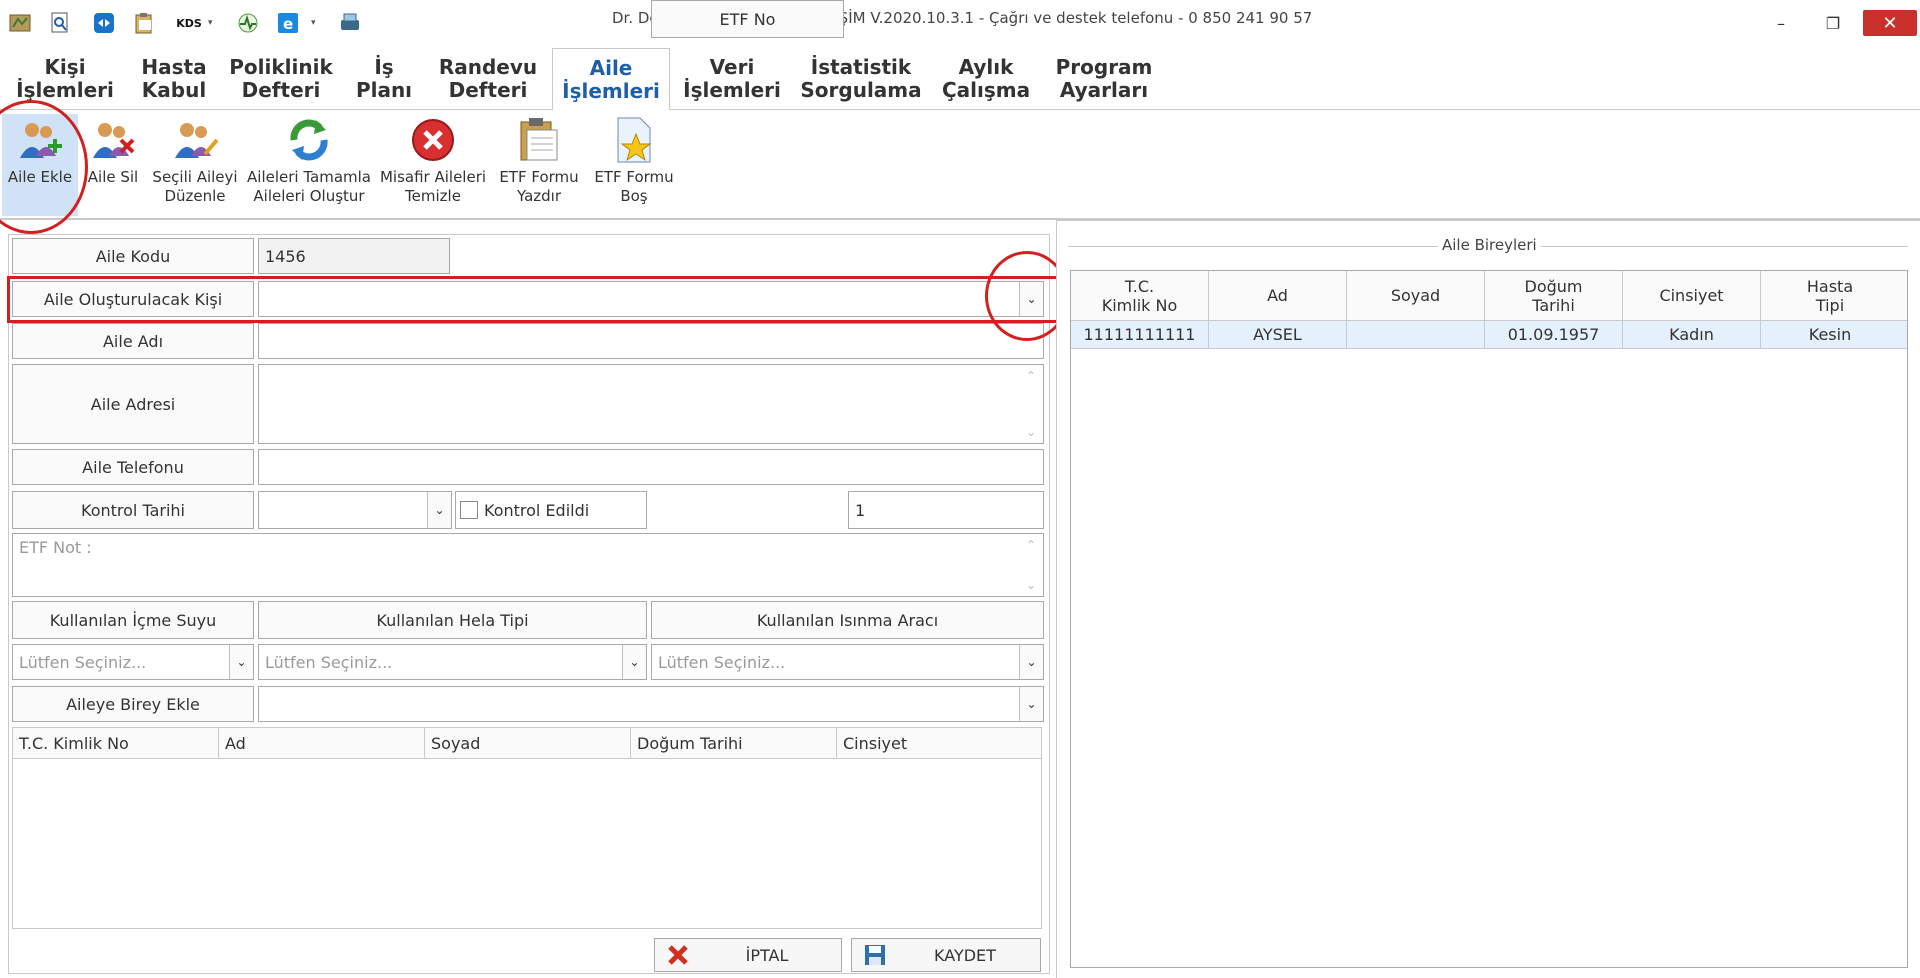 The height and width of the screenshot is (978, 1920). I want to click on etf-not-textarea: ETF Not : ⌃ ⌄, so click(528, 565).